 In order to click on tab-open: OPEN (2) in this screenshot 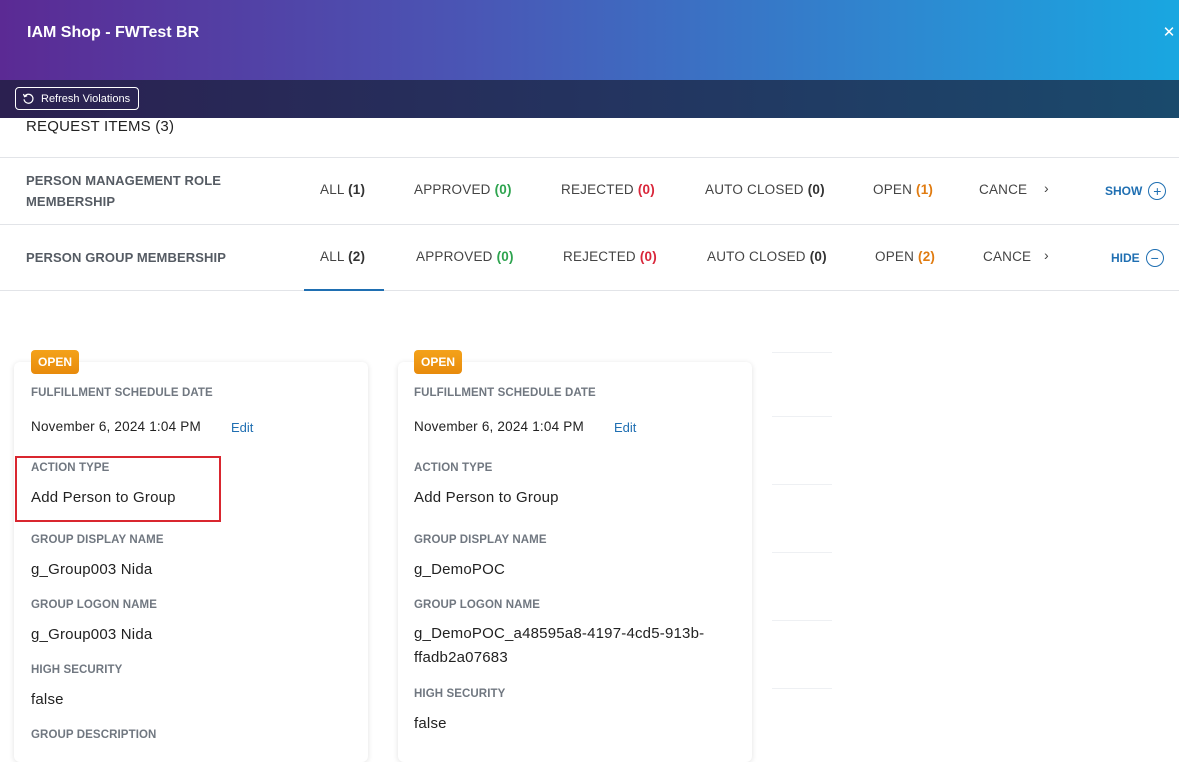, I will do `click(905, 256)`.